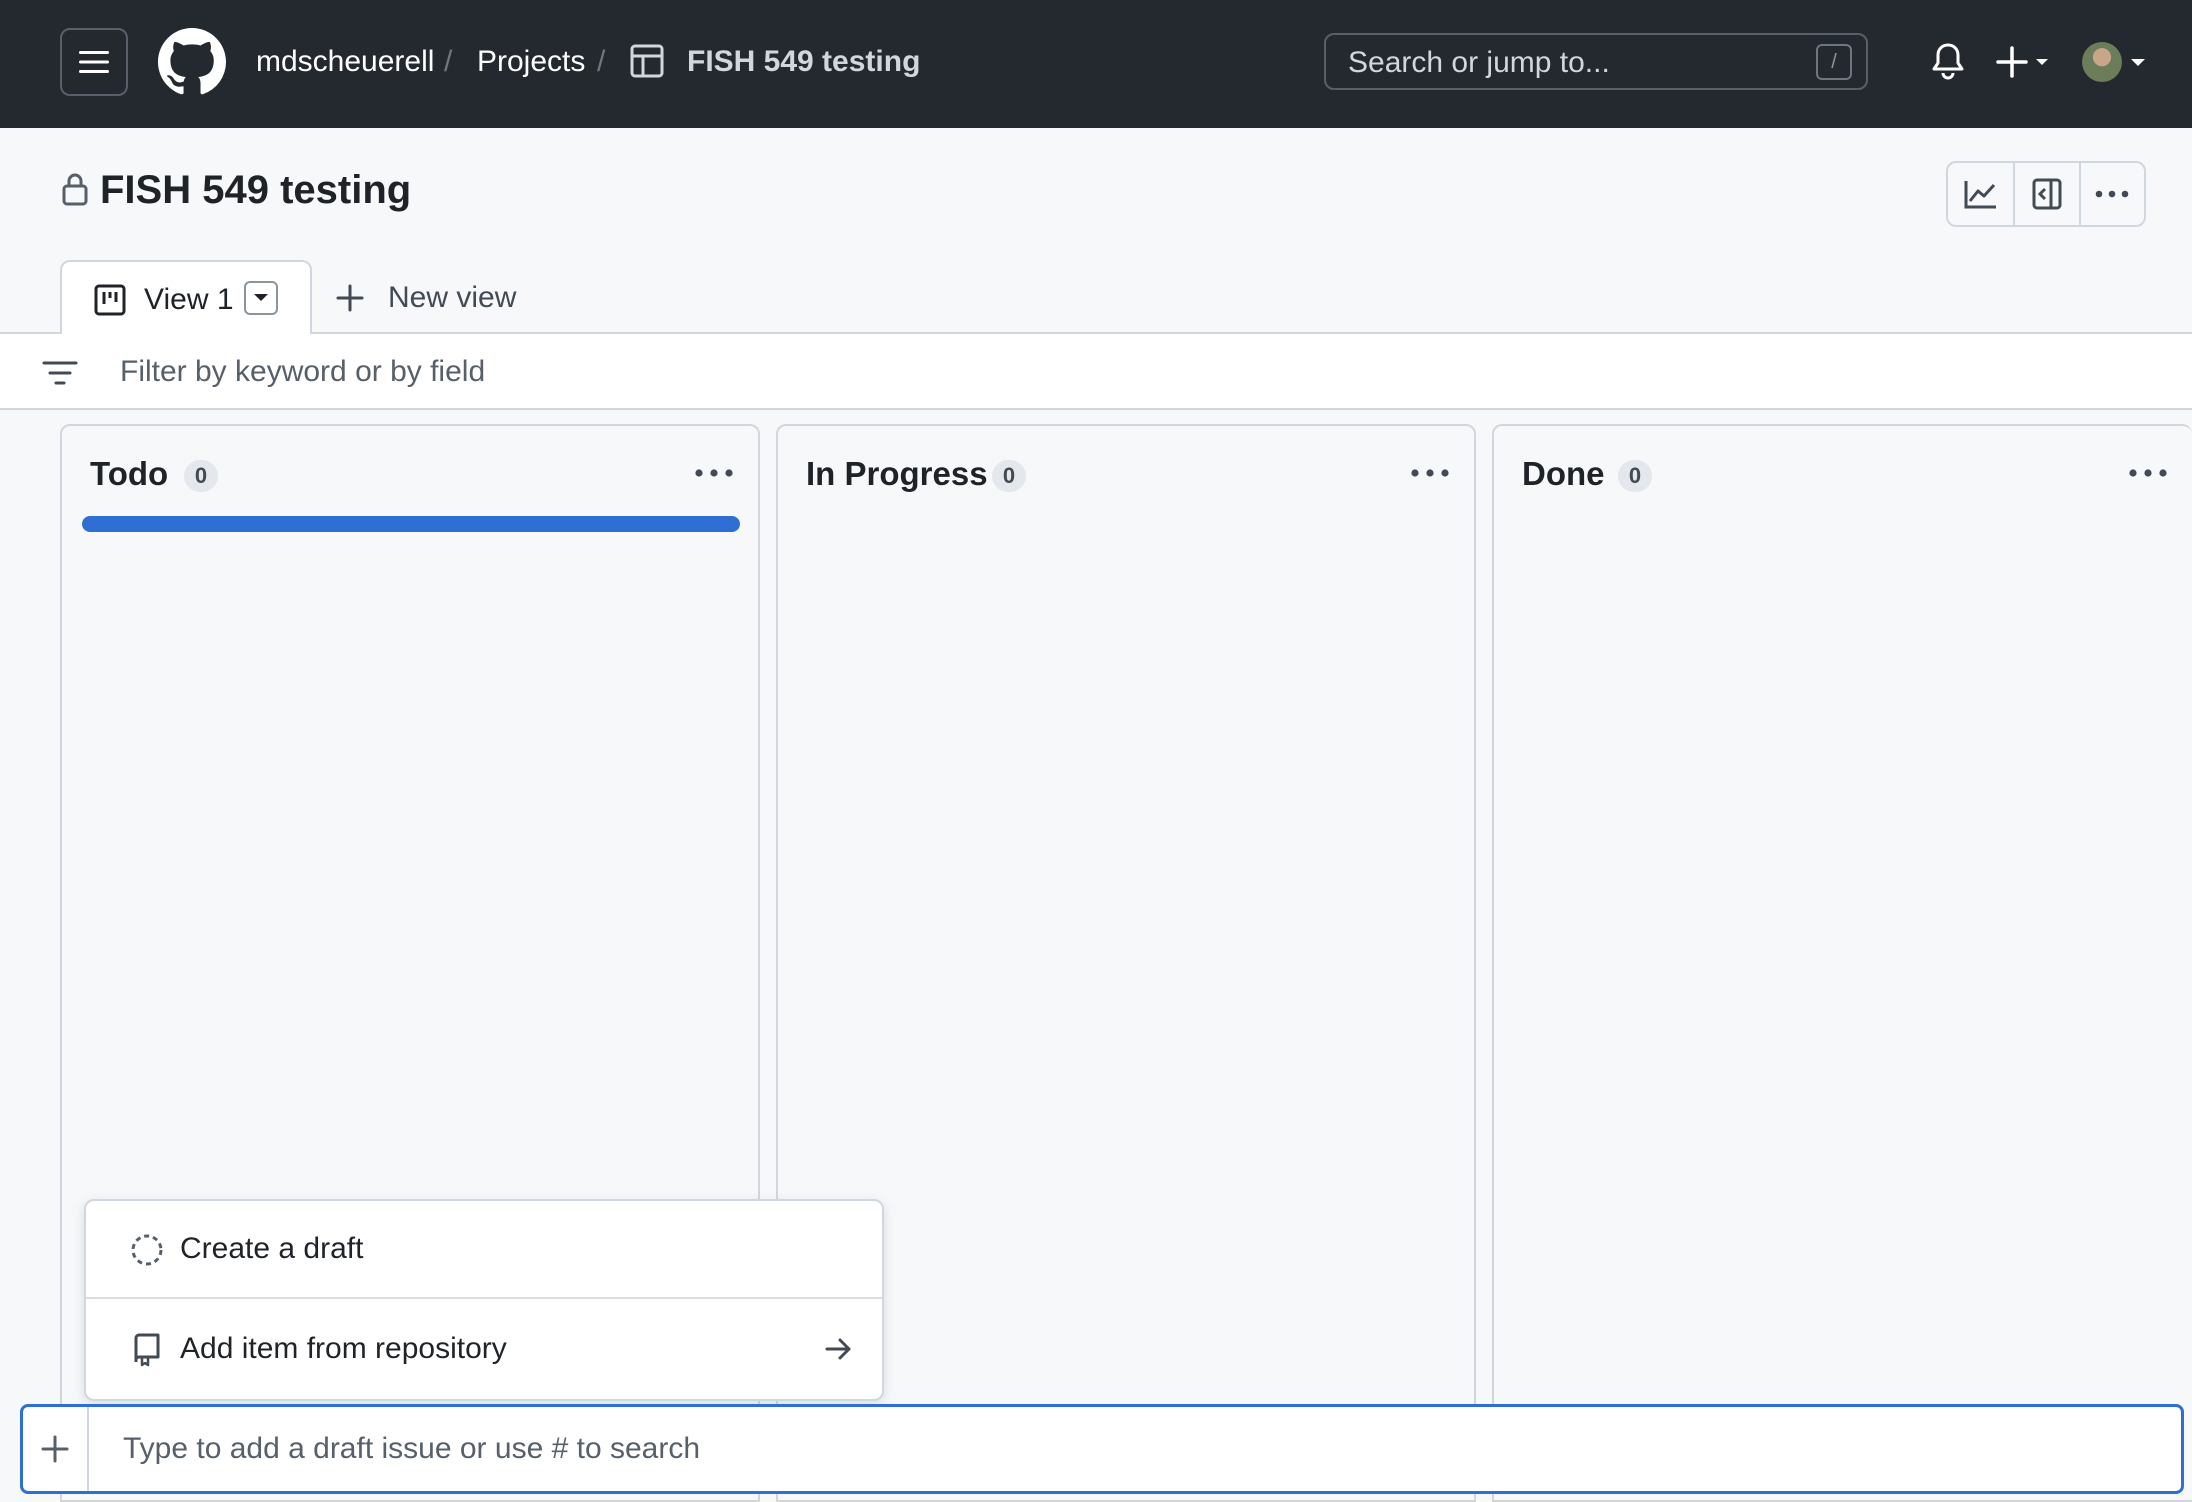 This screenshot has height=1502, width=2192. I want to click on column-drop-indicator, so click(411, 524).